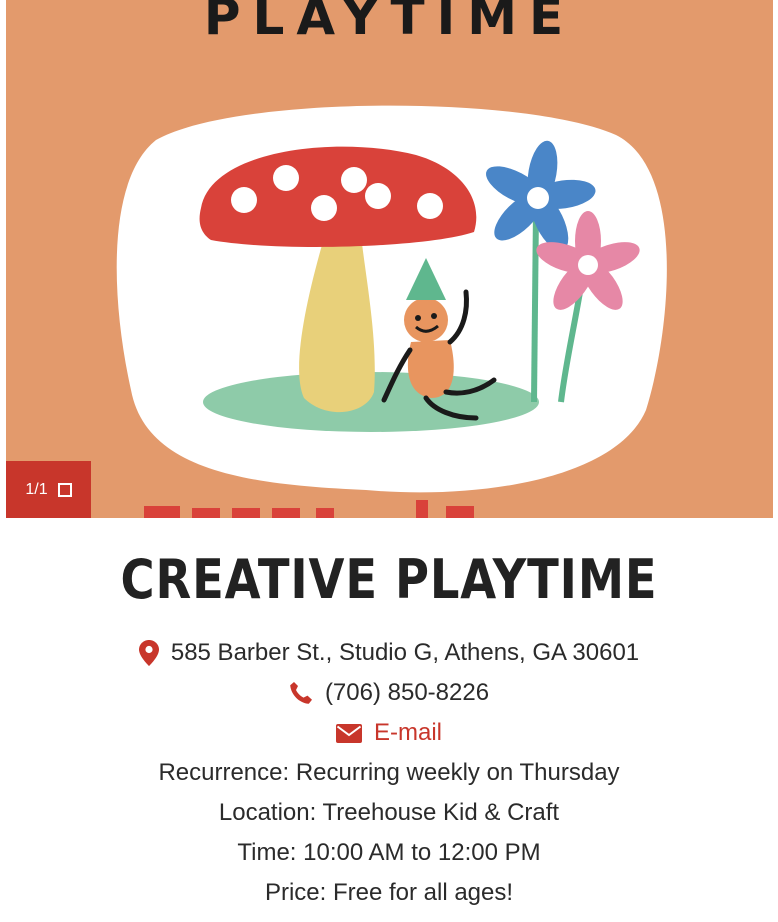 Image resolution: width=778 pixels, height=922 pixels. I want to click on event-title: CREATIVE PLAYTIME, so click(389, 579).